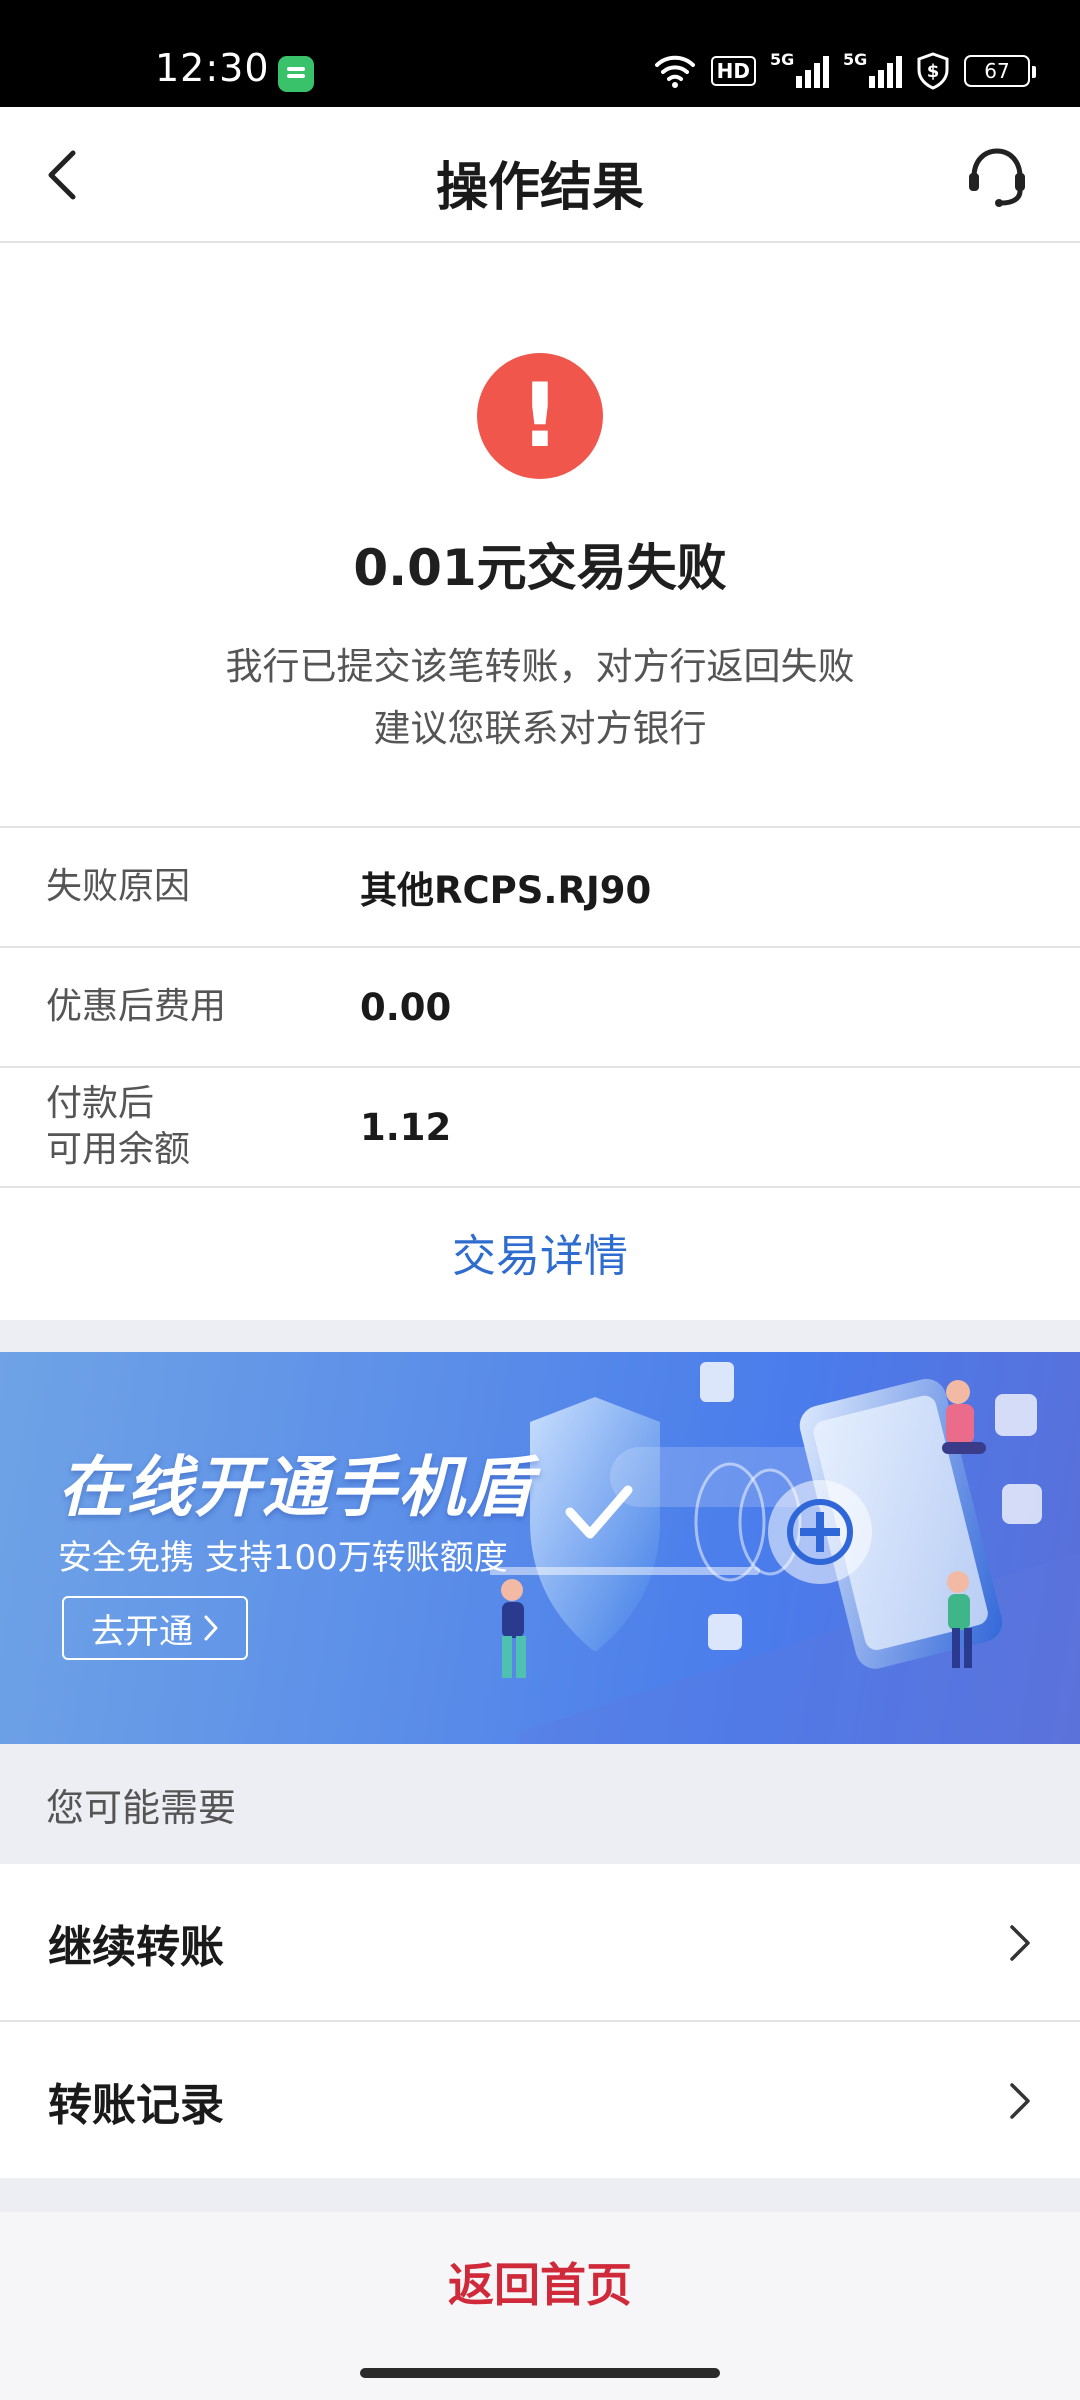  Describe the element at coordinates (212, 68) in the screenshot. I see `status-time: 12:30` at that location.